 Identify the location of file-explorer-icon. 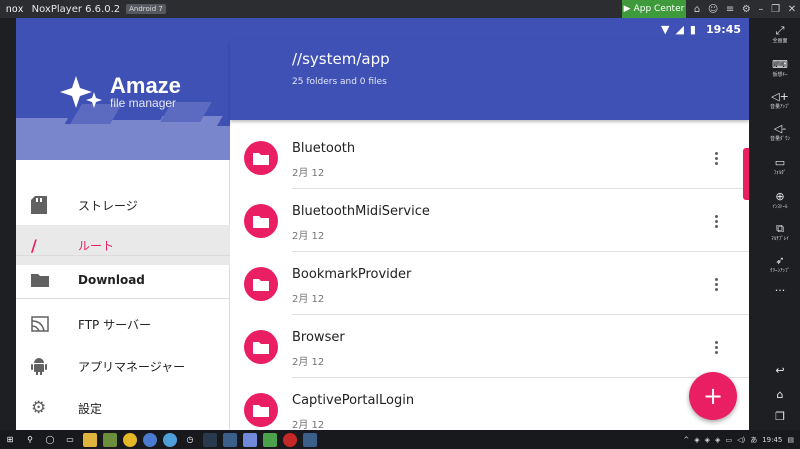
(90, 439).